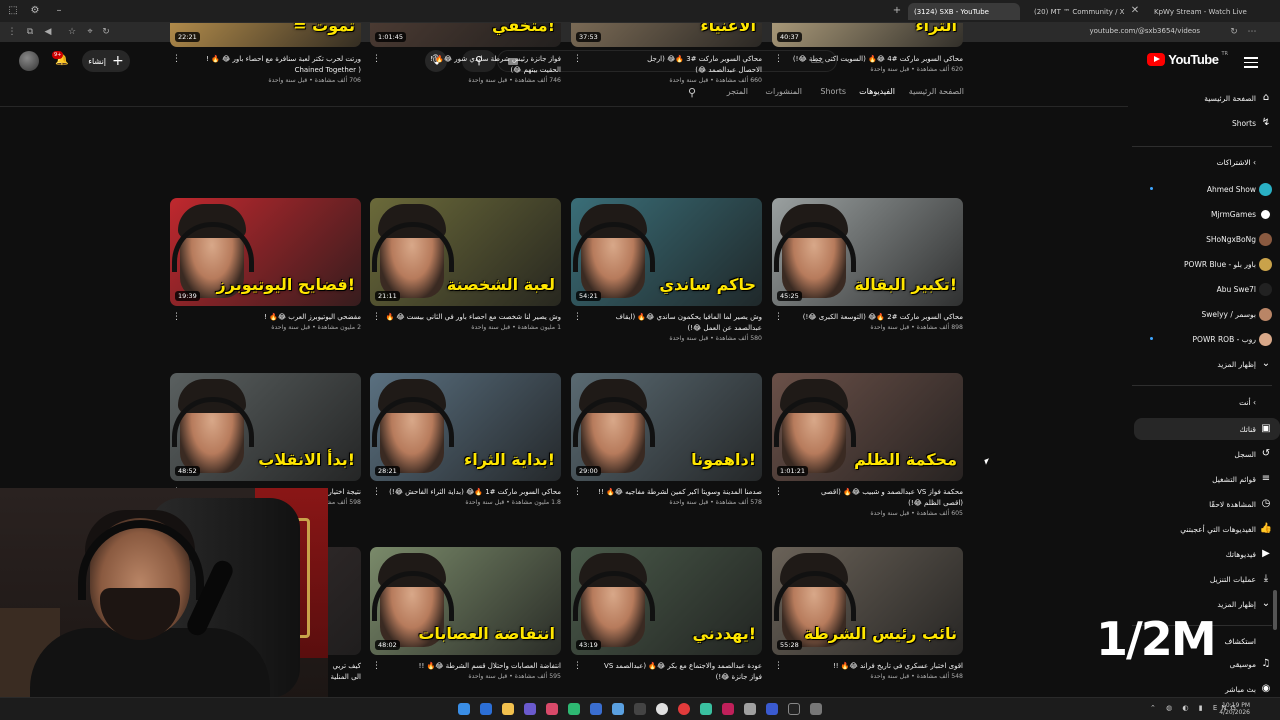 Image resolution: width=1280 pixels, height=720 pixels. I want to click on refresh-icon: ↻, so click(1234, 32).